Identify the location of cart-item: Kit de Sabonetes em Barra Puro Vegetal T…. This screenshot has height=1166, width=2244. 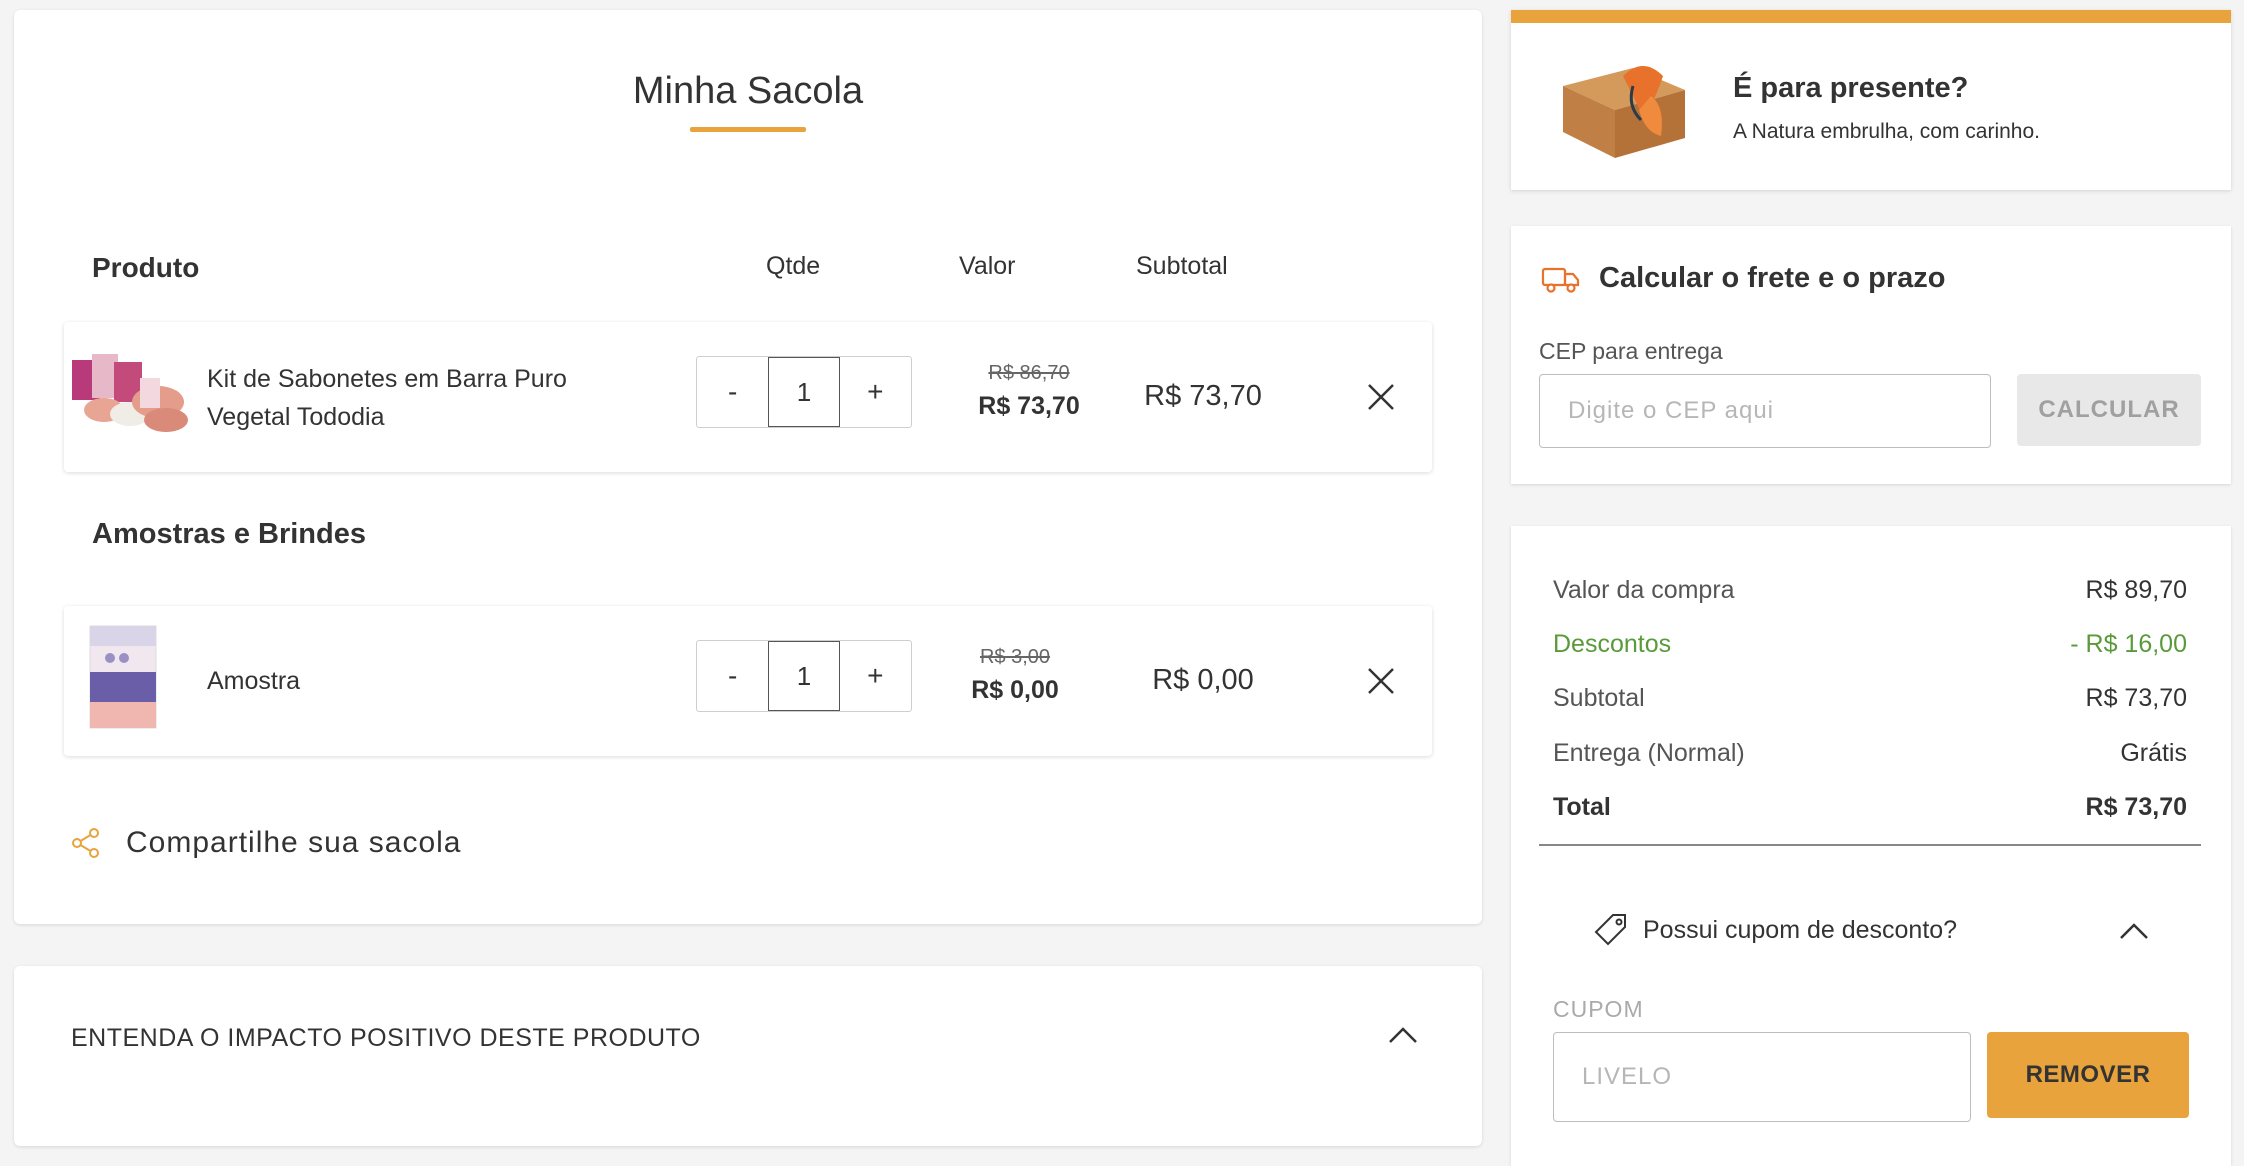
(748, 397).